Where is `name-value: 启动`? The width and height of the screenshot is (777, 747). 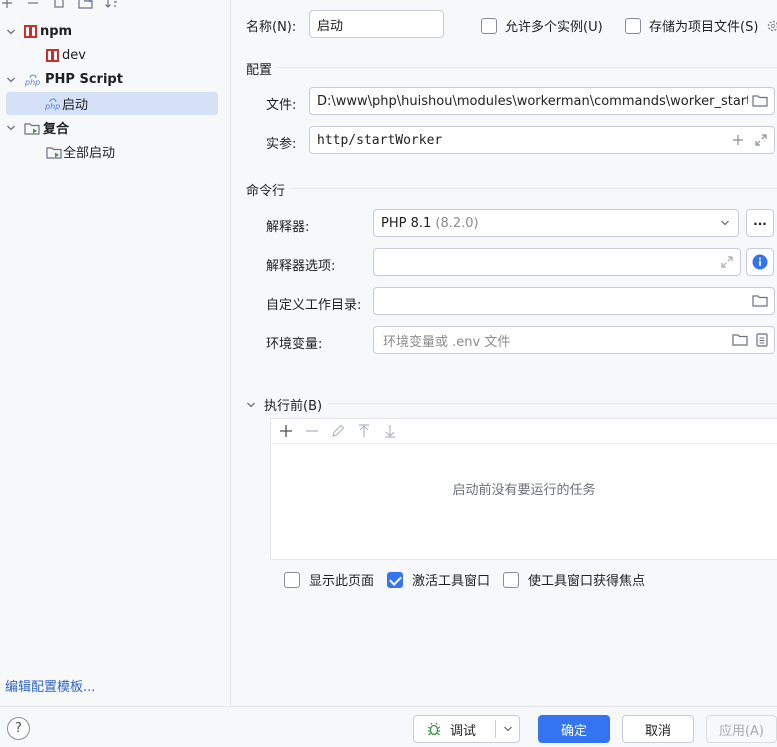
name-value: 启动 is located at coordinates (330, 26).